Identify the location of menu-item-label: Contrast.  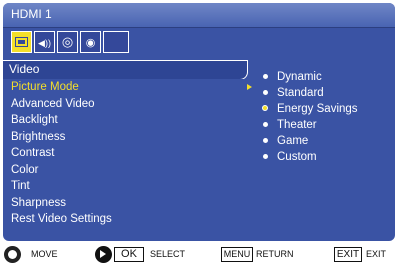
(33, 153).